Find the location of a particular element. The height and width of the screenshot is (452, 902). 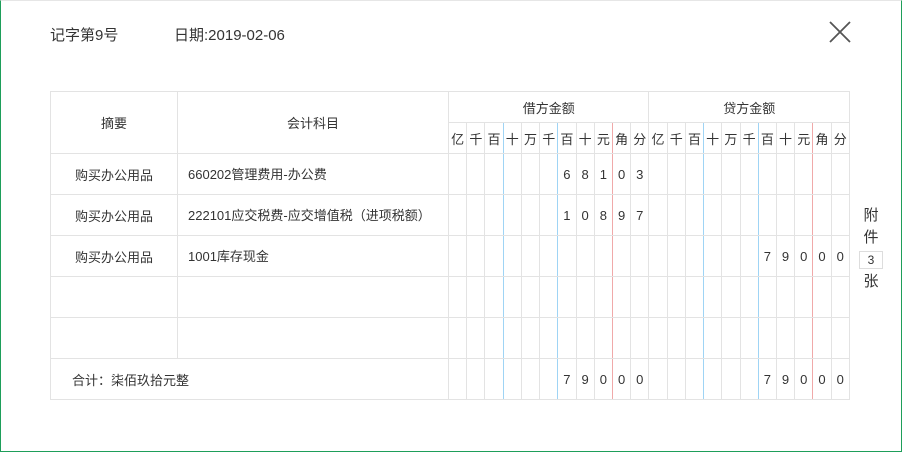

credit-digit-cell: 7 is located at coordinates (767, 256).